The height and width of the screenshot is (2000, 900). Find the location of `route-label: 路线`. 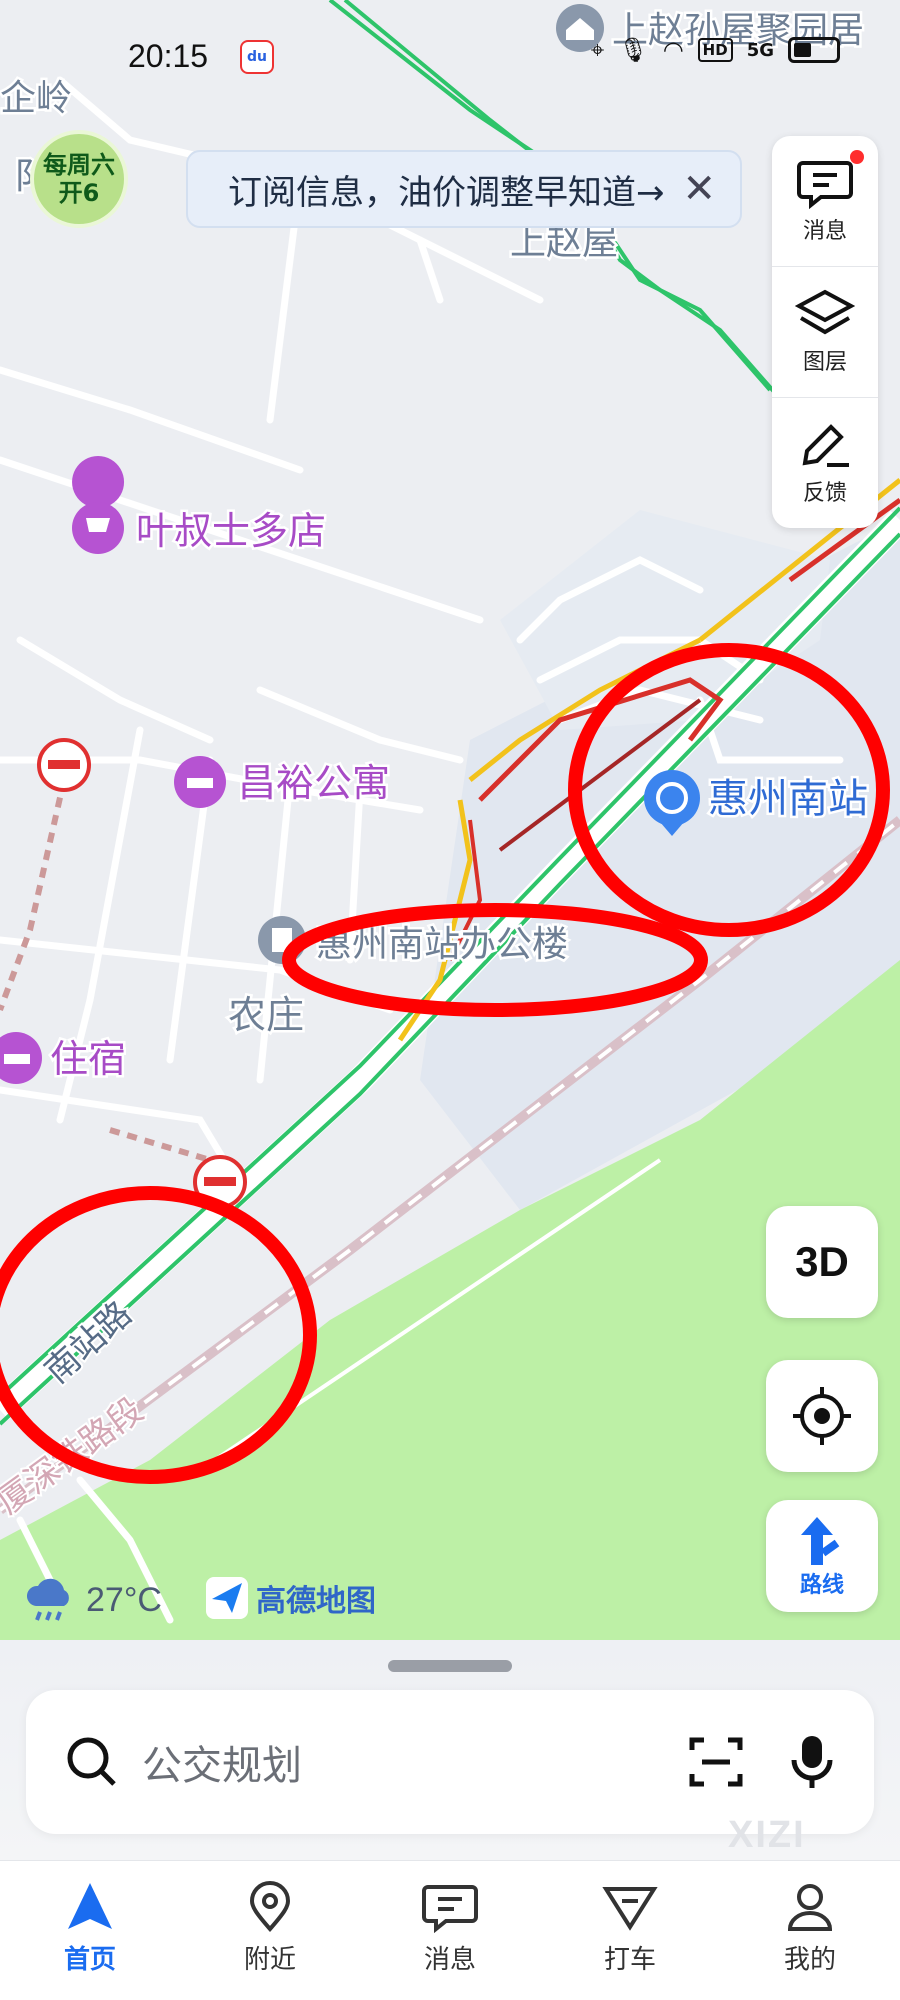

route-label: 路线 is located at coordinates (821, 1585).